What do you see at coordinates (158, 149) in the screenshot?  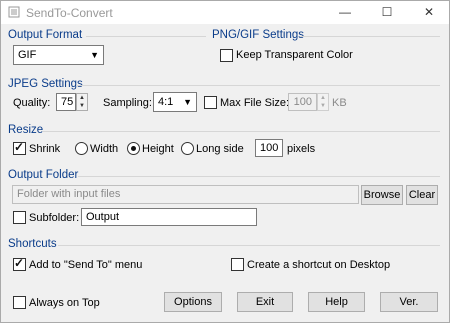 I see `height-radio-label: Height` at bounding box center [158, 149].